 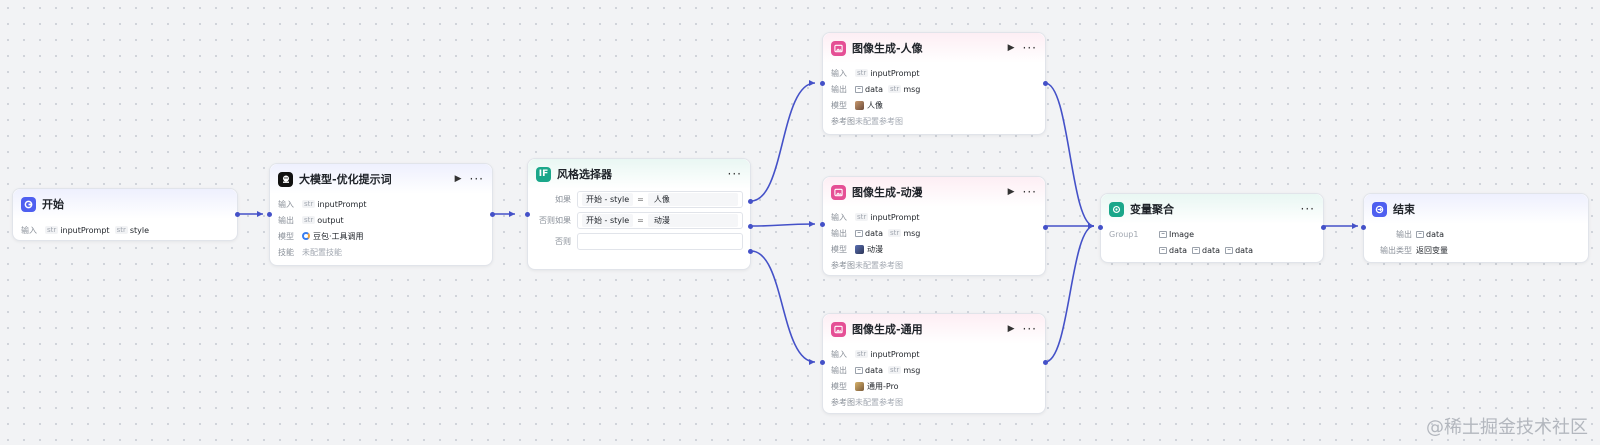 I want to click on condition-if: 如果 开始 - style = 人像, so click(x=639, y=199).